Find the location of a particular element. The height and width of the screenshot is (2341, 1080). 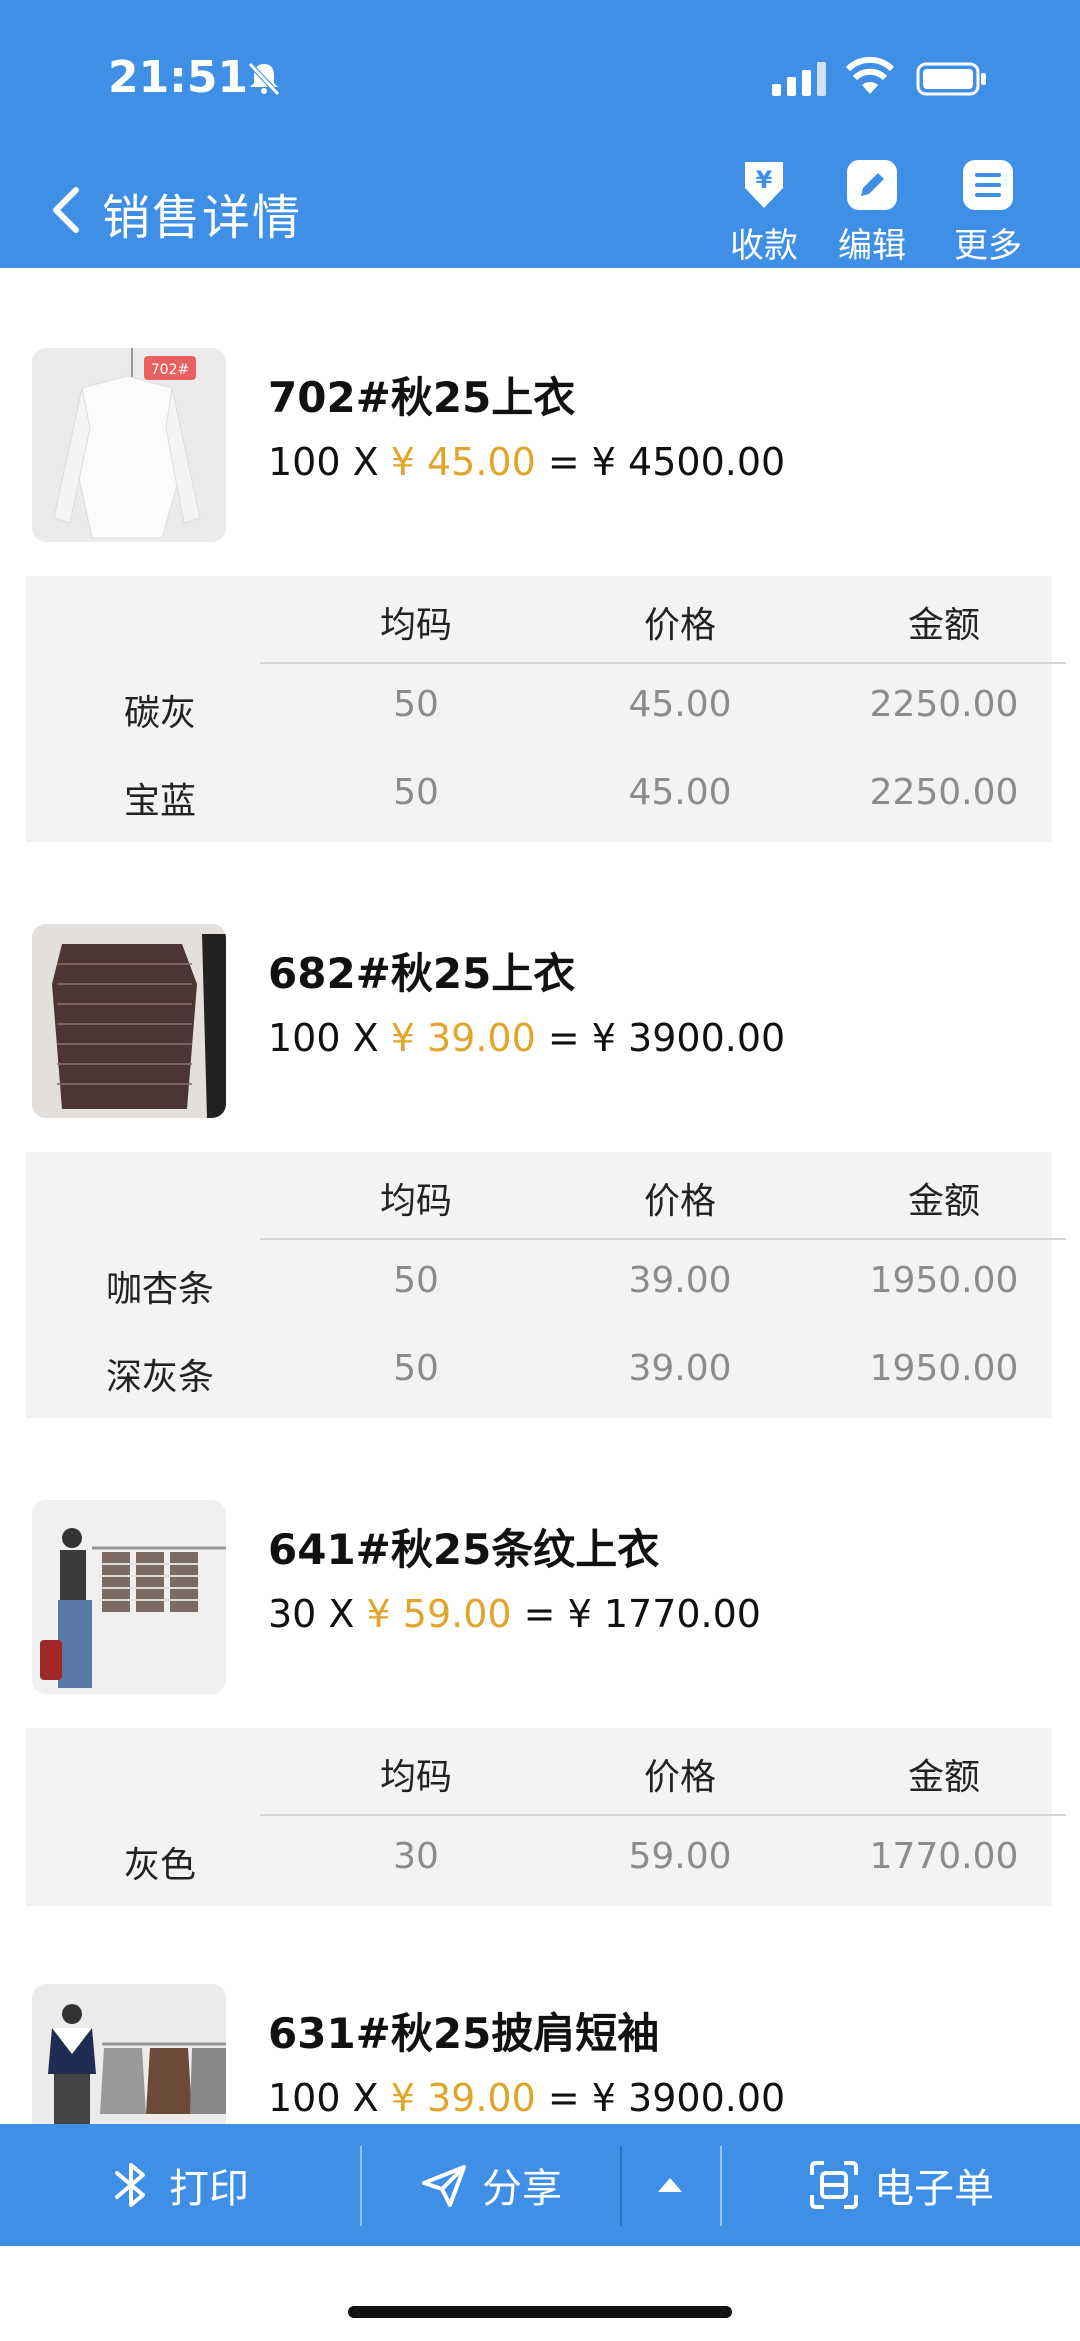

line-total: = ¥ 4500.00 is located at coordinates (660, 462).